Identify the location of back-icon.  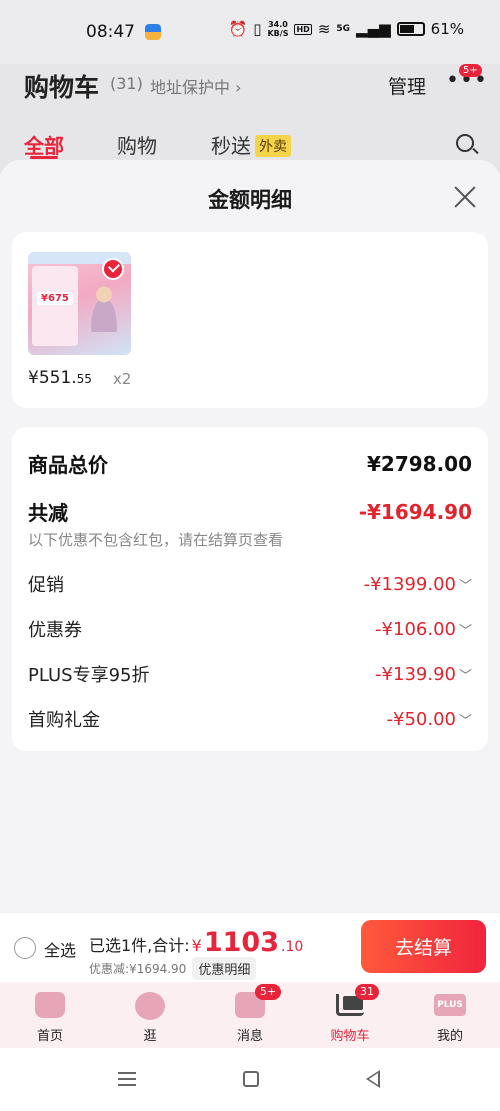
(373, 1079).